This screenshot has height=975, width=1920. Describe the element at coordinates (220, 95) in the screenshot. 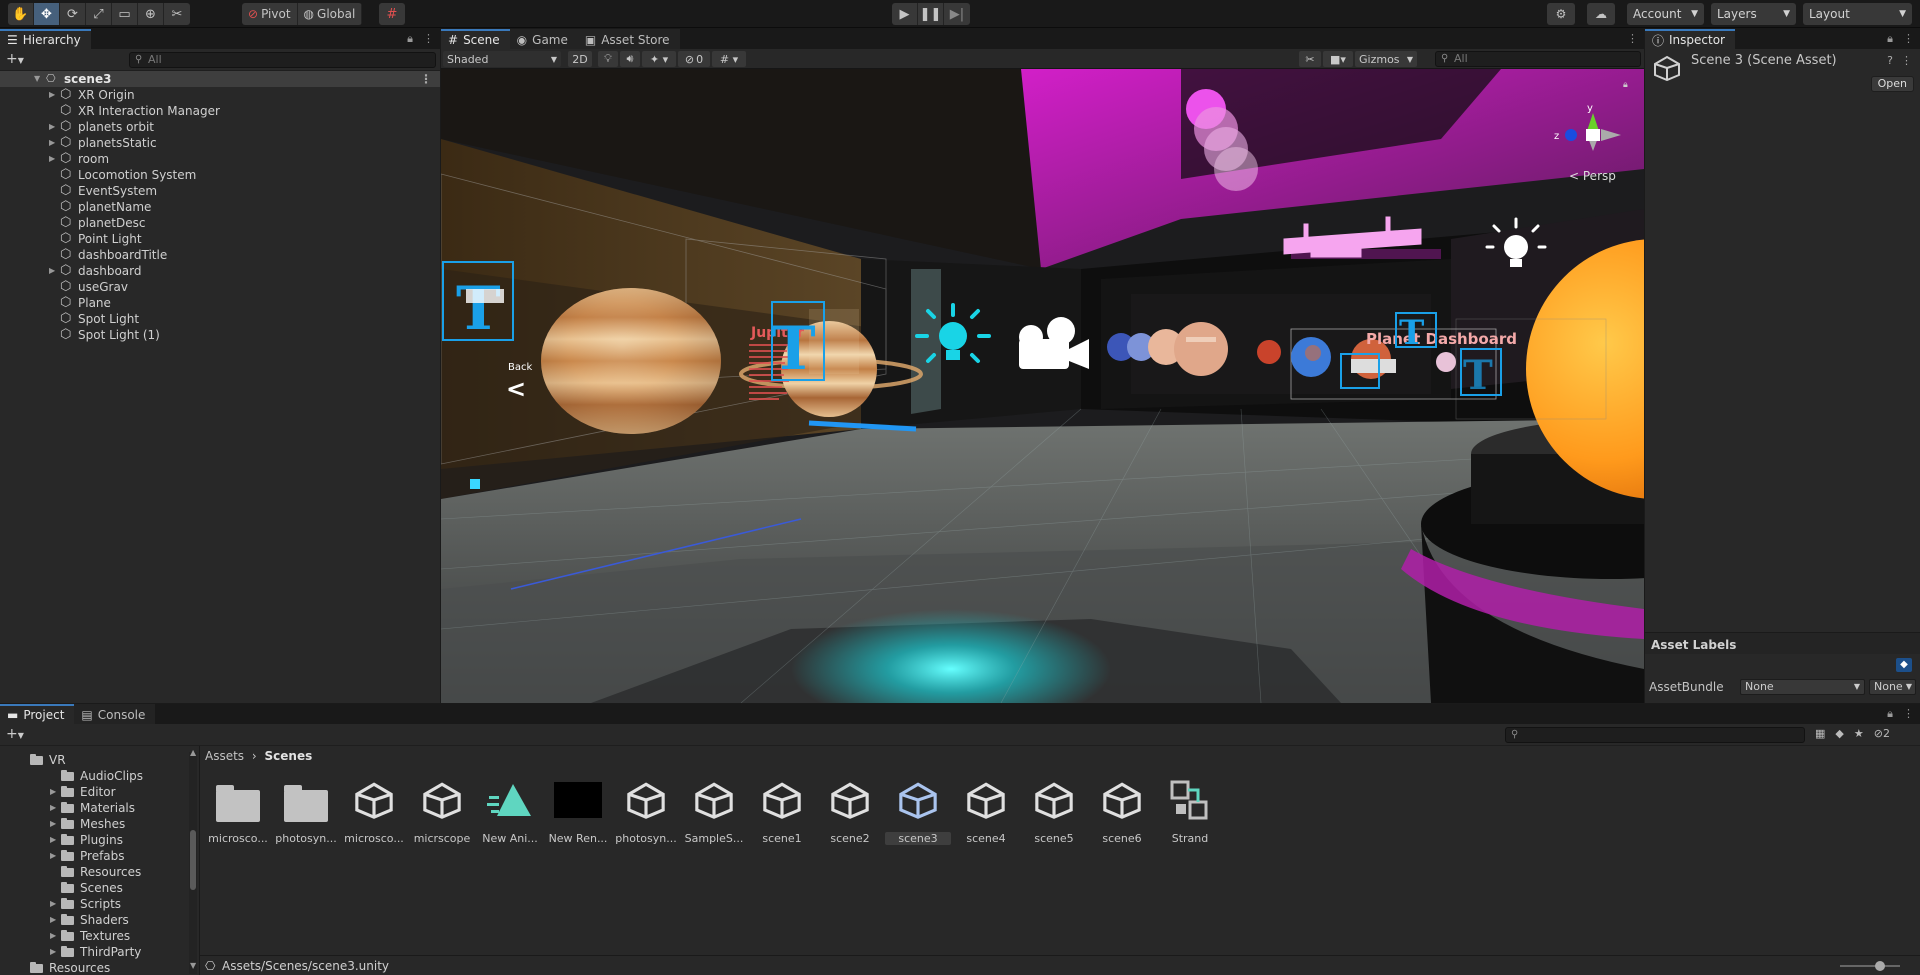

I see `hierarchy-item: ▶ ⬡ XR Origin` at that location.